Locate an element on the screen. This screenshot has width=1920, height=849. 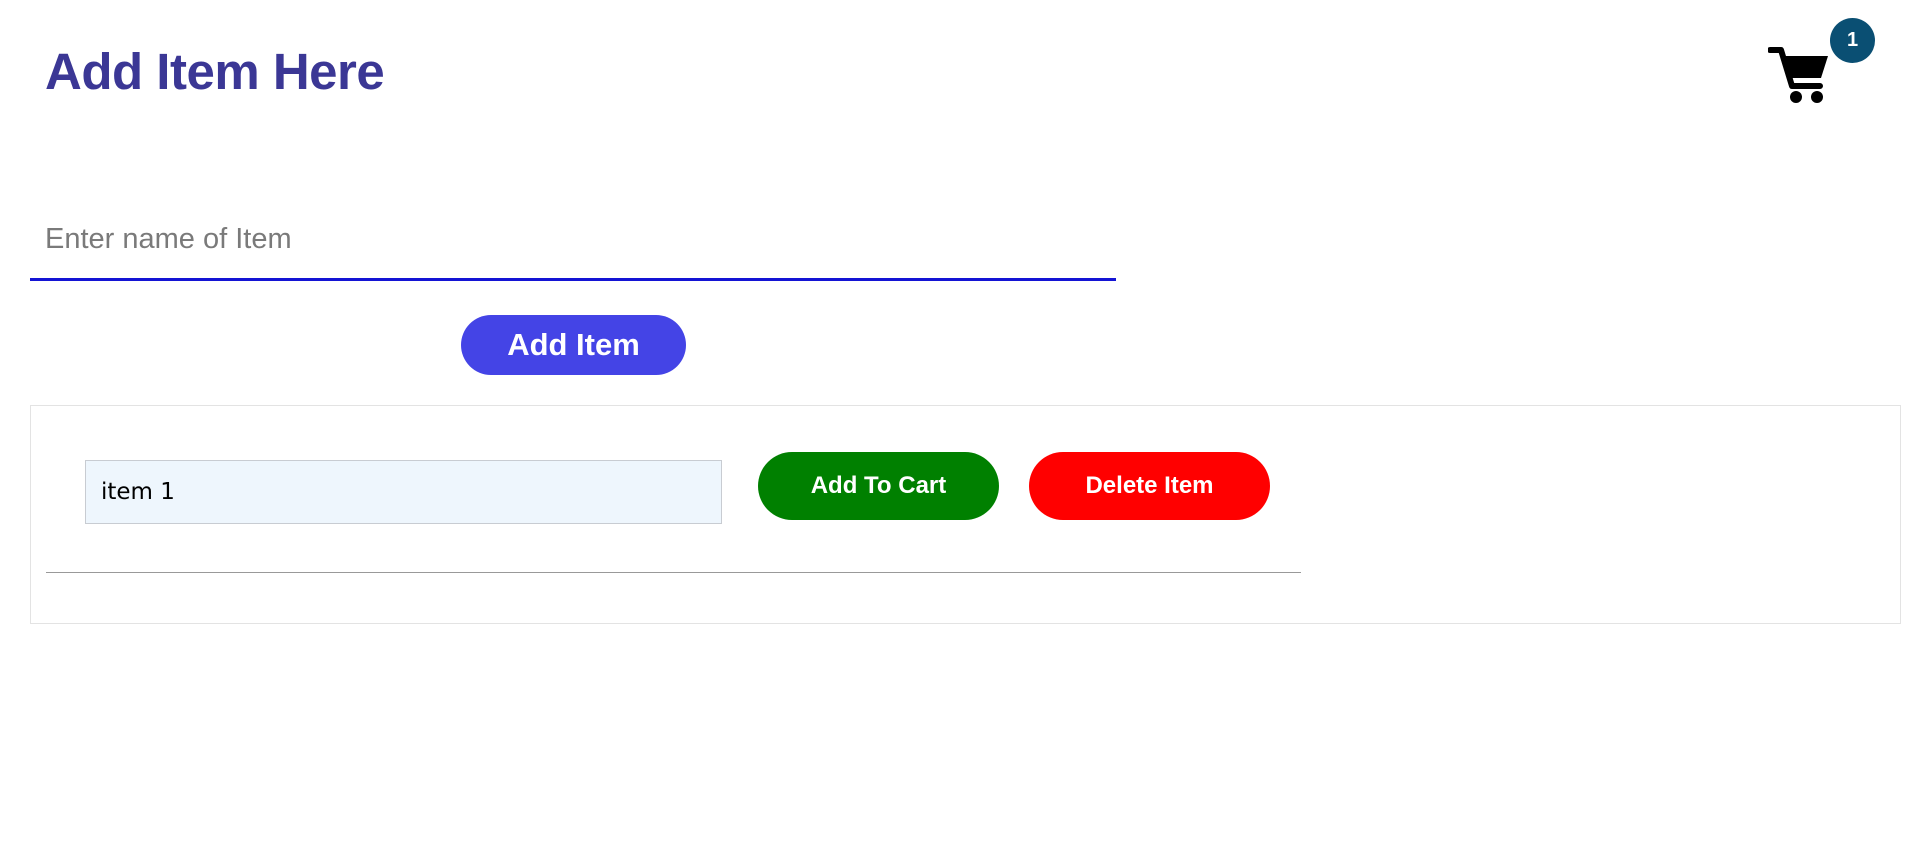
add-item-button: Add Item is located at coordinates (573, 345).